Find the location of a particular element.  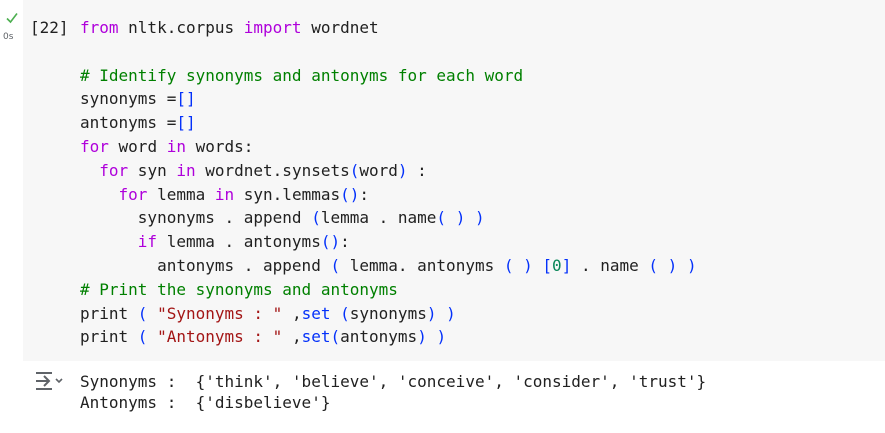

code-line-6: for word in words: is located at coordinates (167, 146).